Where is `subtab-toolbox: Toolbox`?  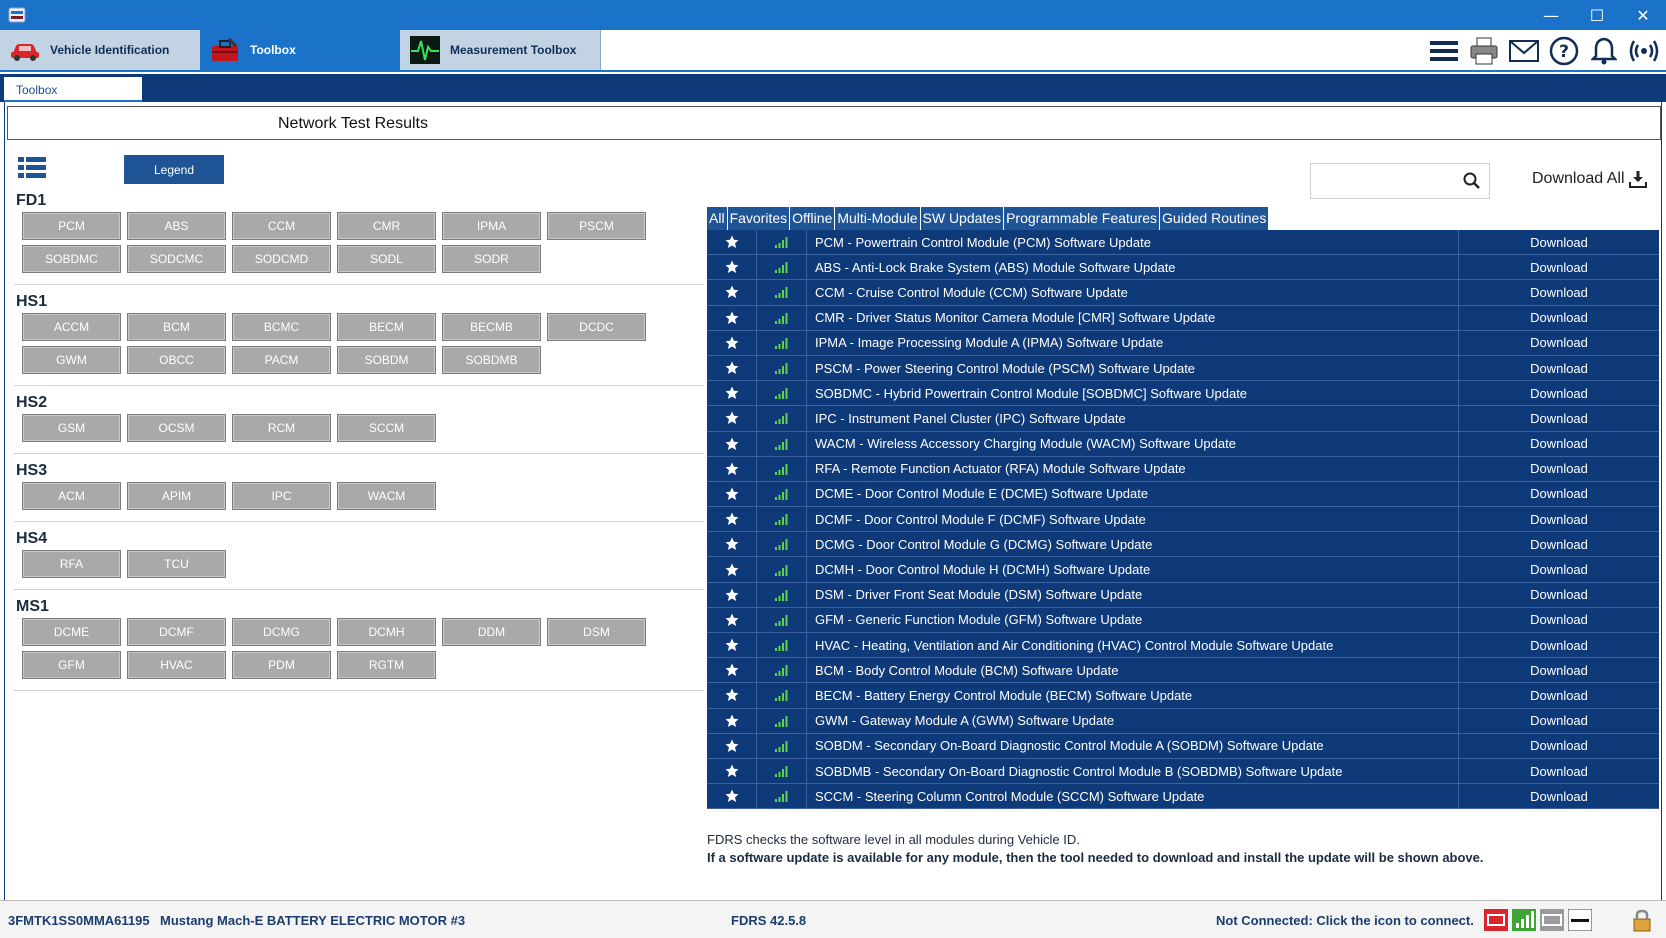
subtab-toolbox: Toolbox is located at coordinates (73, 89).